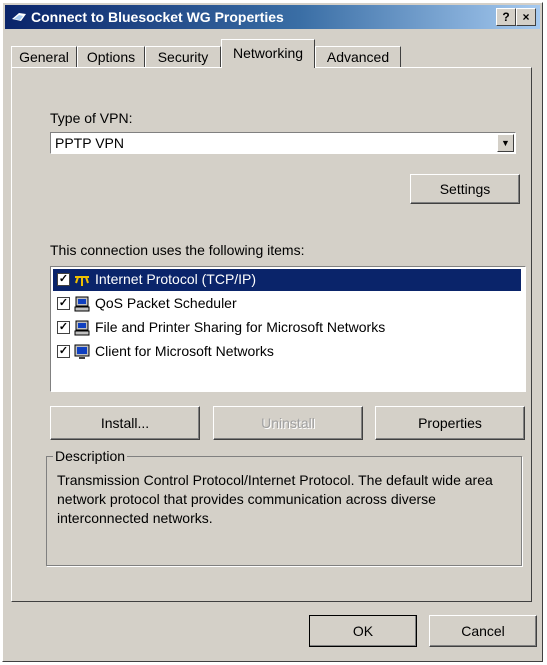  What do you see at coordinates (283, 143) in the screenshot?
I see `vpn-type-select: PPTP VPN ▼` at bounding box center [283, 143].